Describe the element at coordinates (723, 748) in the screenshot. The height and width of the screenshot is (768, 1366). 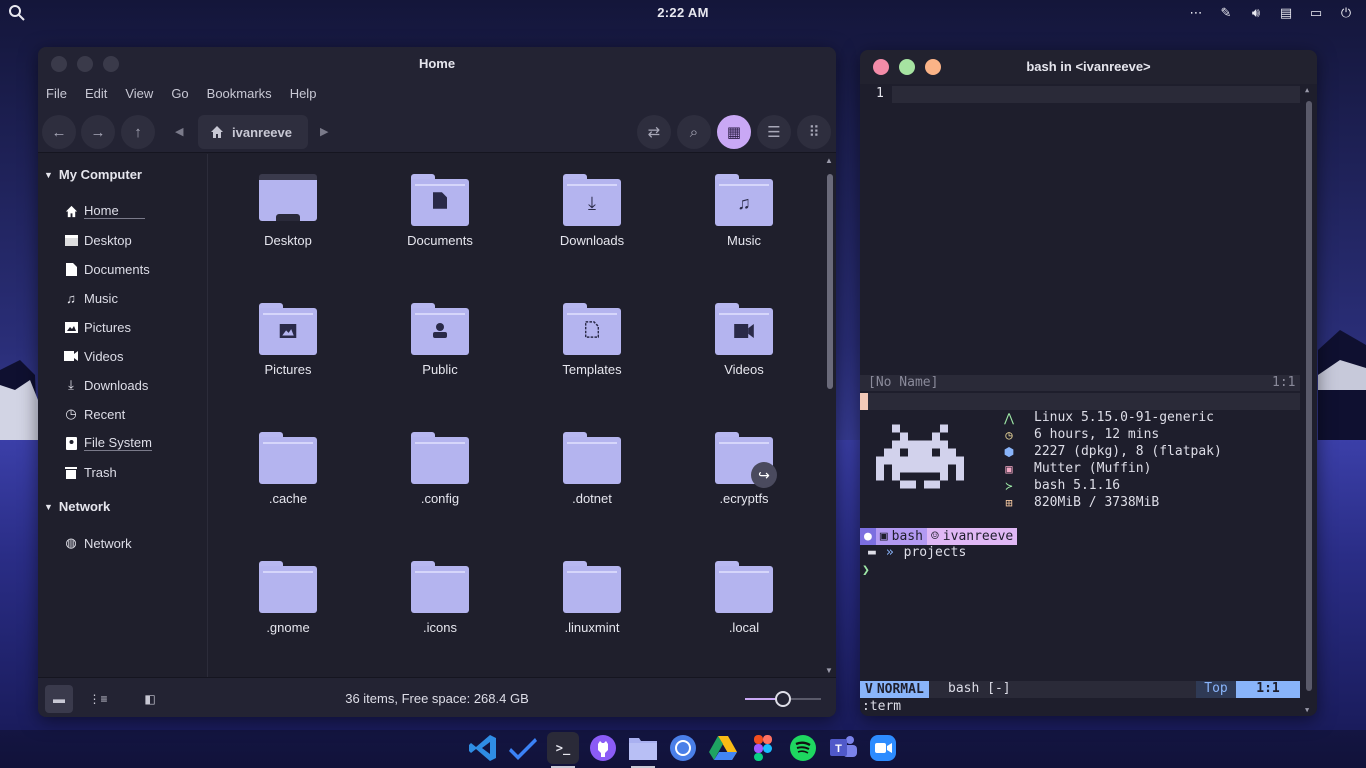
I see `drive-icon` at that location.